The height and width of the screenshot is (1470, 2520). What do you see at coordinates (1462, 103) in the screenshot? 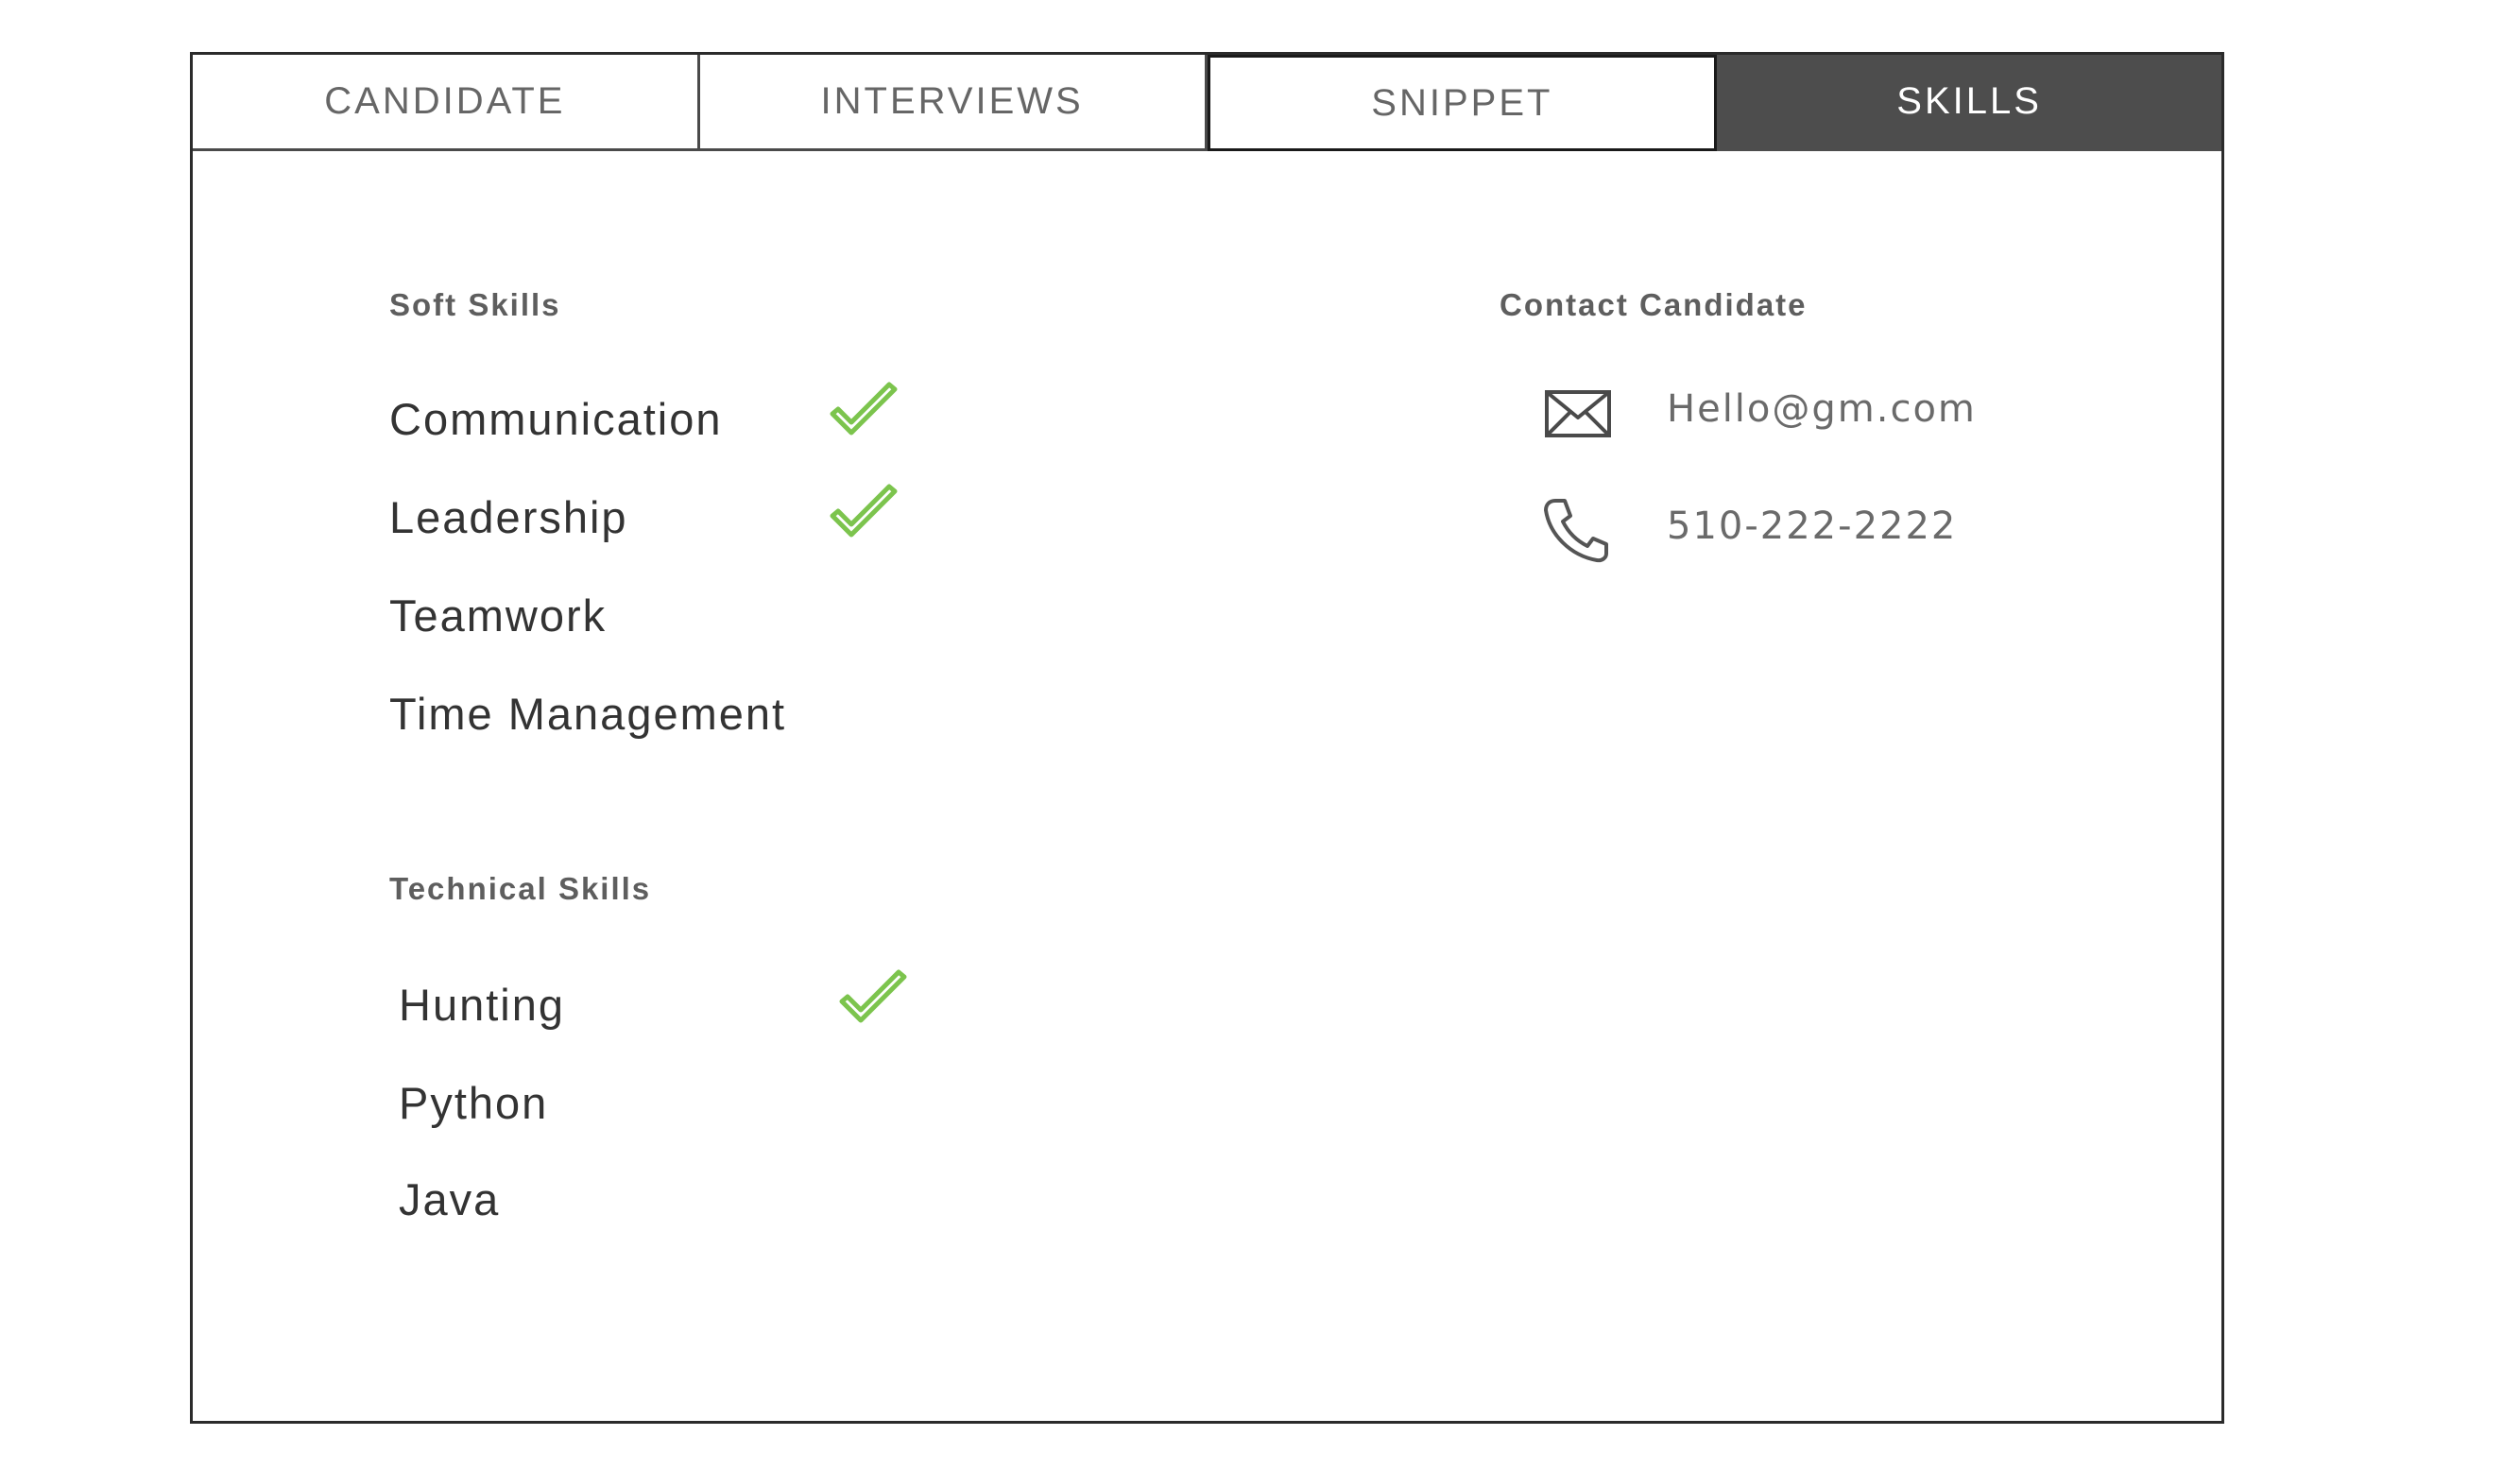
I see `tab-snippet: SNIPPET` at bounding box center [1462, 103].